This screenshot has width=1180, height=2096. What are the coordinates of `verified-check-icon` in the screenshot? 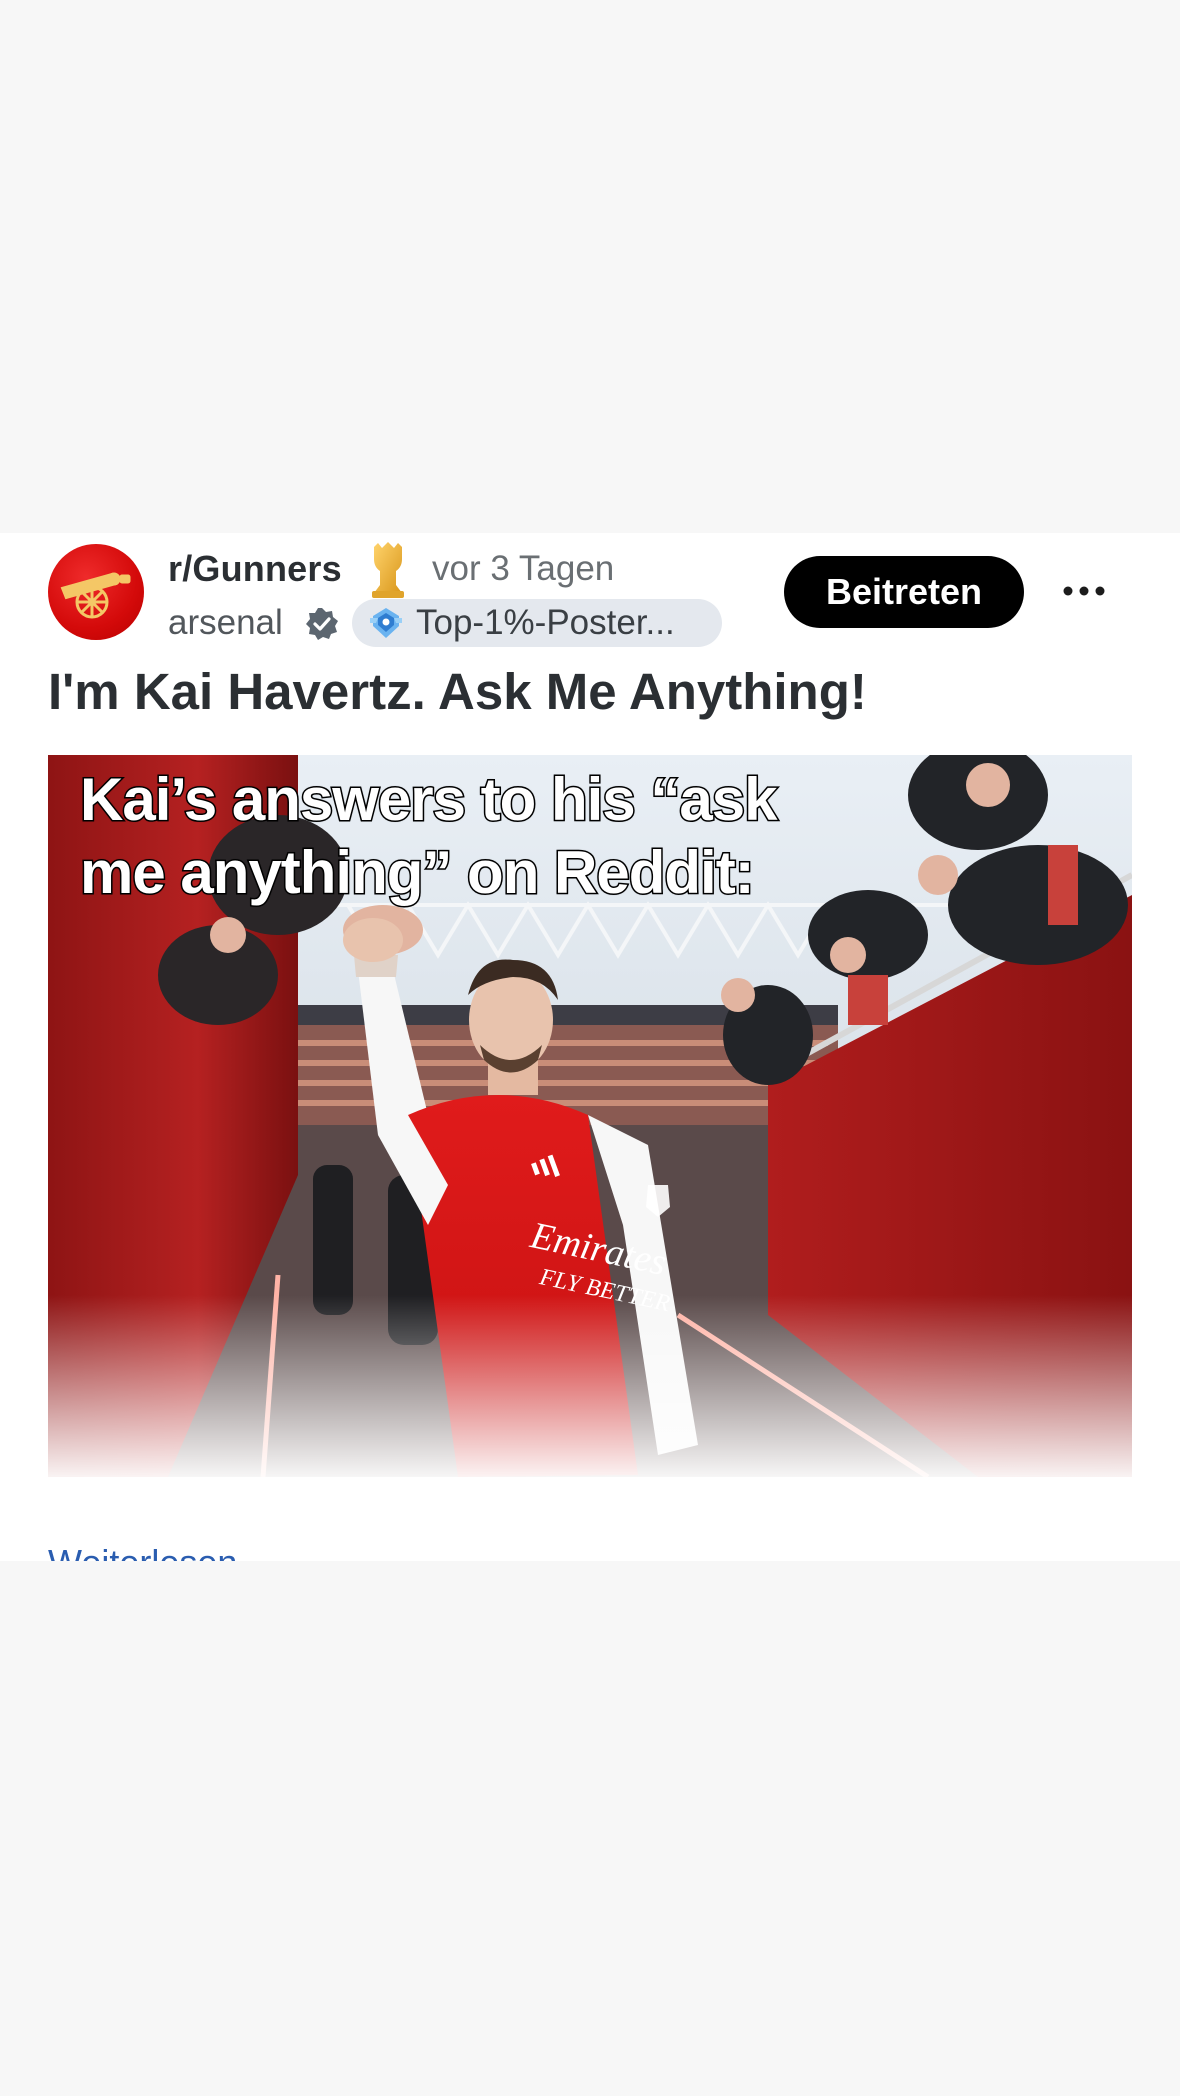 It's located at (322, 624).